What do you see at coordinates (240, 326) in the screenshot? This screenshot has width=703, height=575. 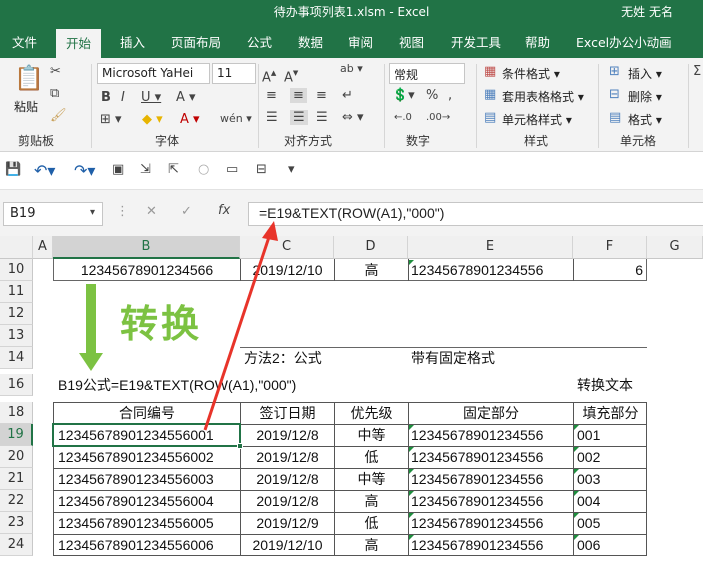 I see `red-annotation-arrow` at bounding box center [240, 326].